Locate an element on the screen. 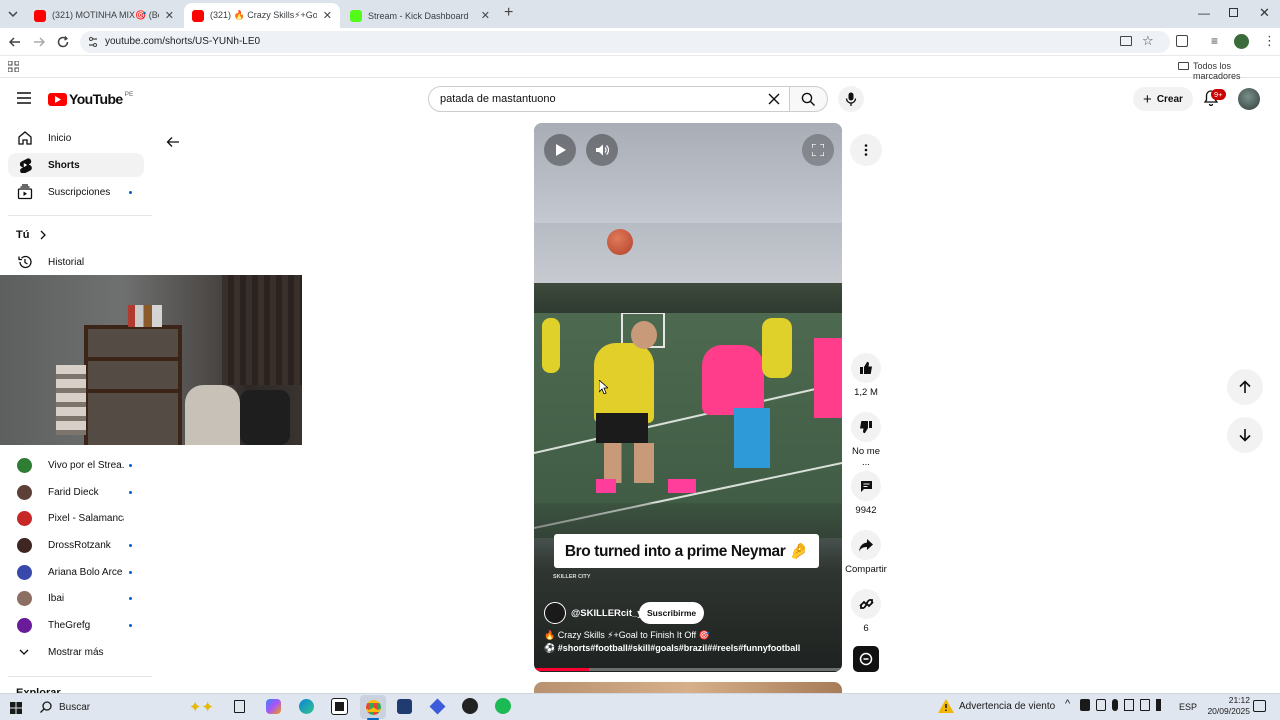 This screenshot has width=1280, height=720. subscribe-button: Suscribirme is located at coordinates (672, 613).